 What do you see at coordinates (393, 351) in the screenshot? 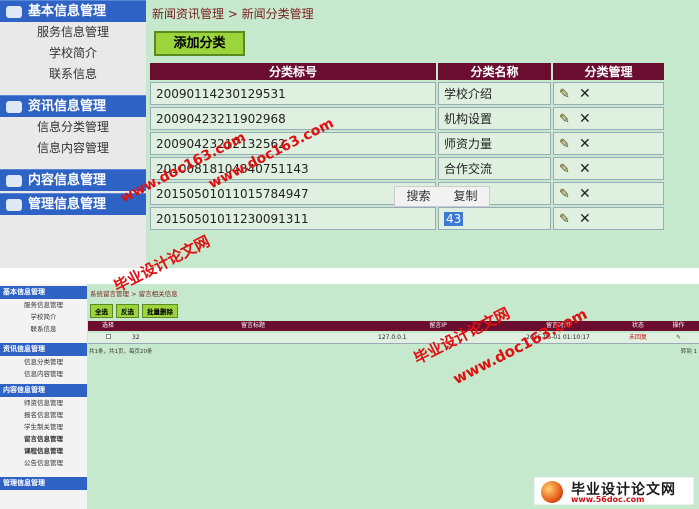
I see `pagination: 共1条，共1页，每页20条 转到 1` at bounding box center [393, 351].